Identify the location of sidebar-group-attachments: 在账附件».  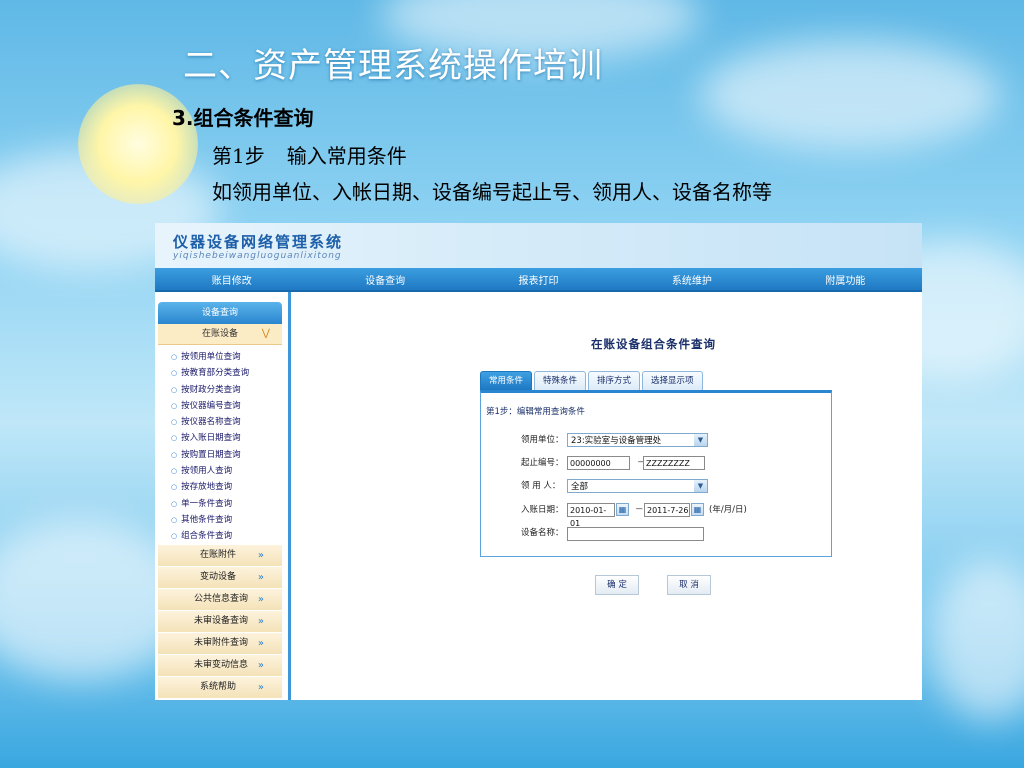
(220, 555).